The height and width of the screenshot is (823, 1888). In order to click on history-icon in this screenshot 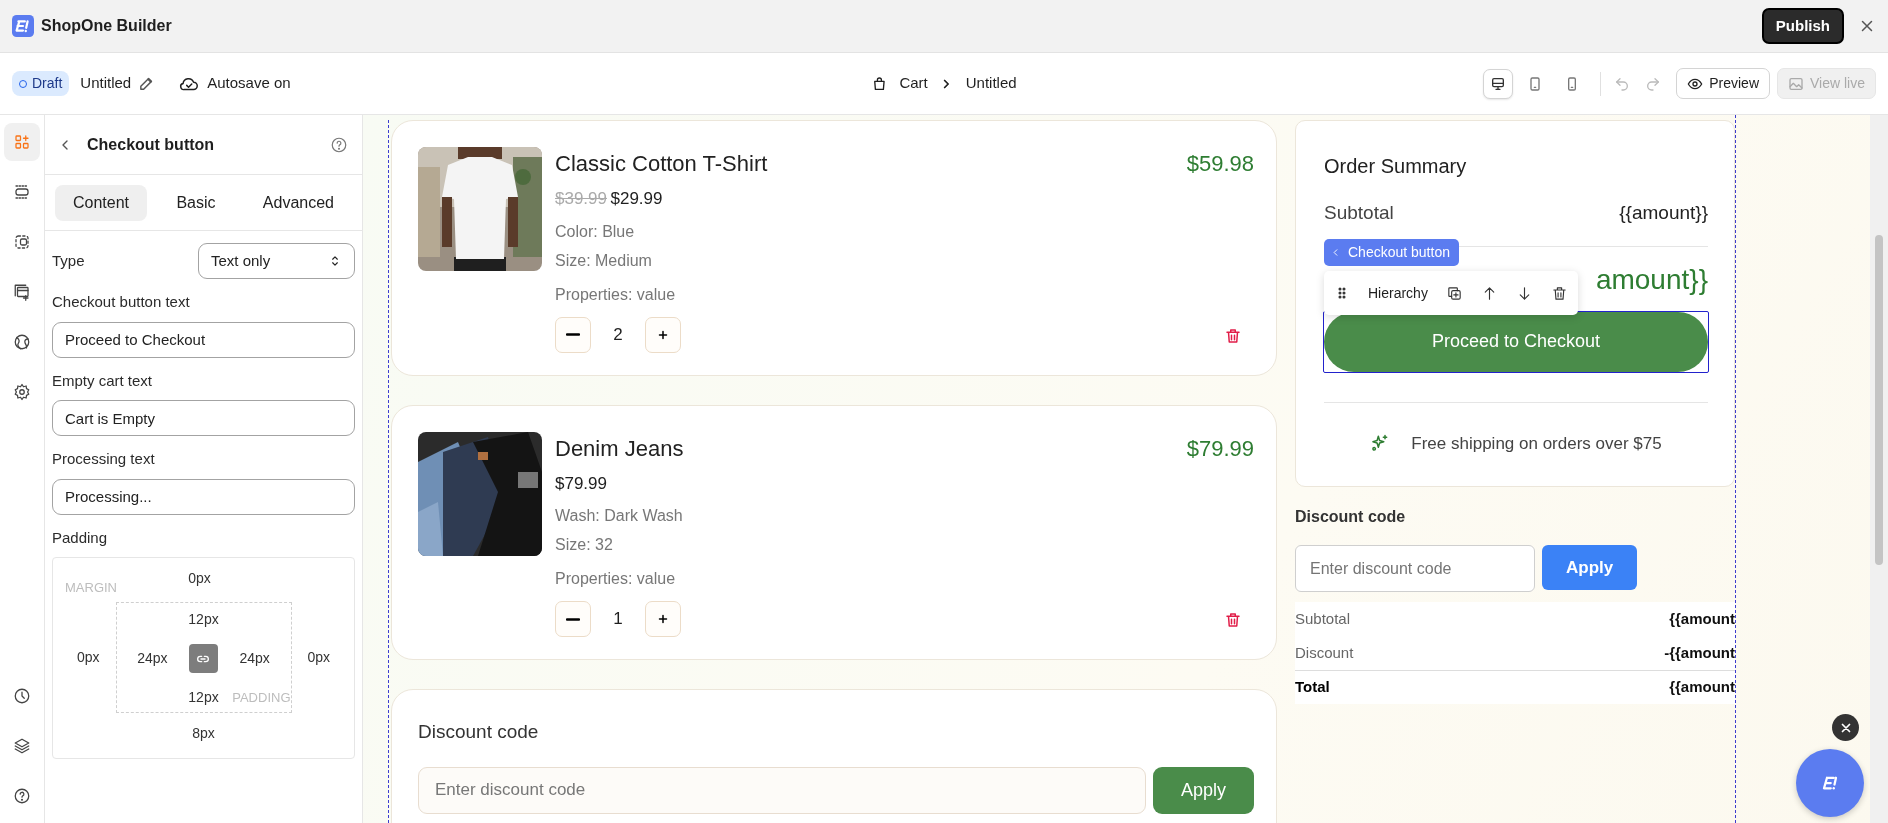, I will do `click(22, 696)`.